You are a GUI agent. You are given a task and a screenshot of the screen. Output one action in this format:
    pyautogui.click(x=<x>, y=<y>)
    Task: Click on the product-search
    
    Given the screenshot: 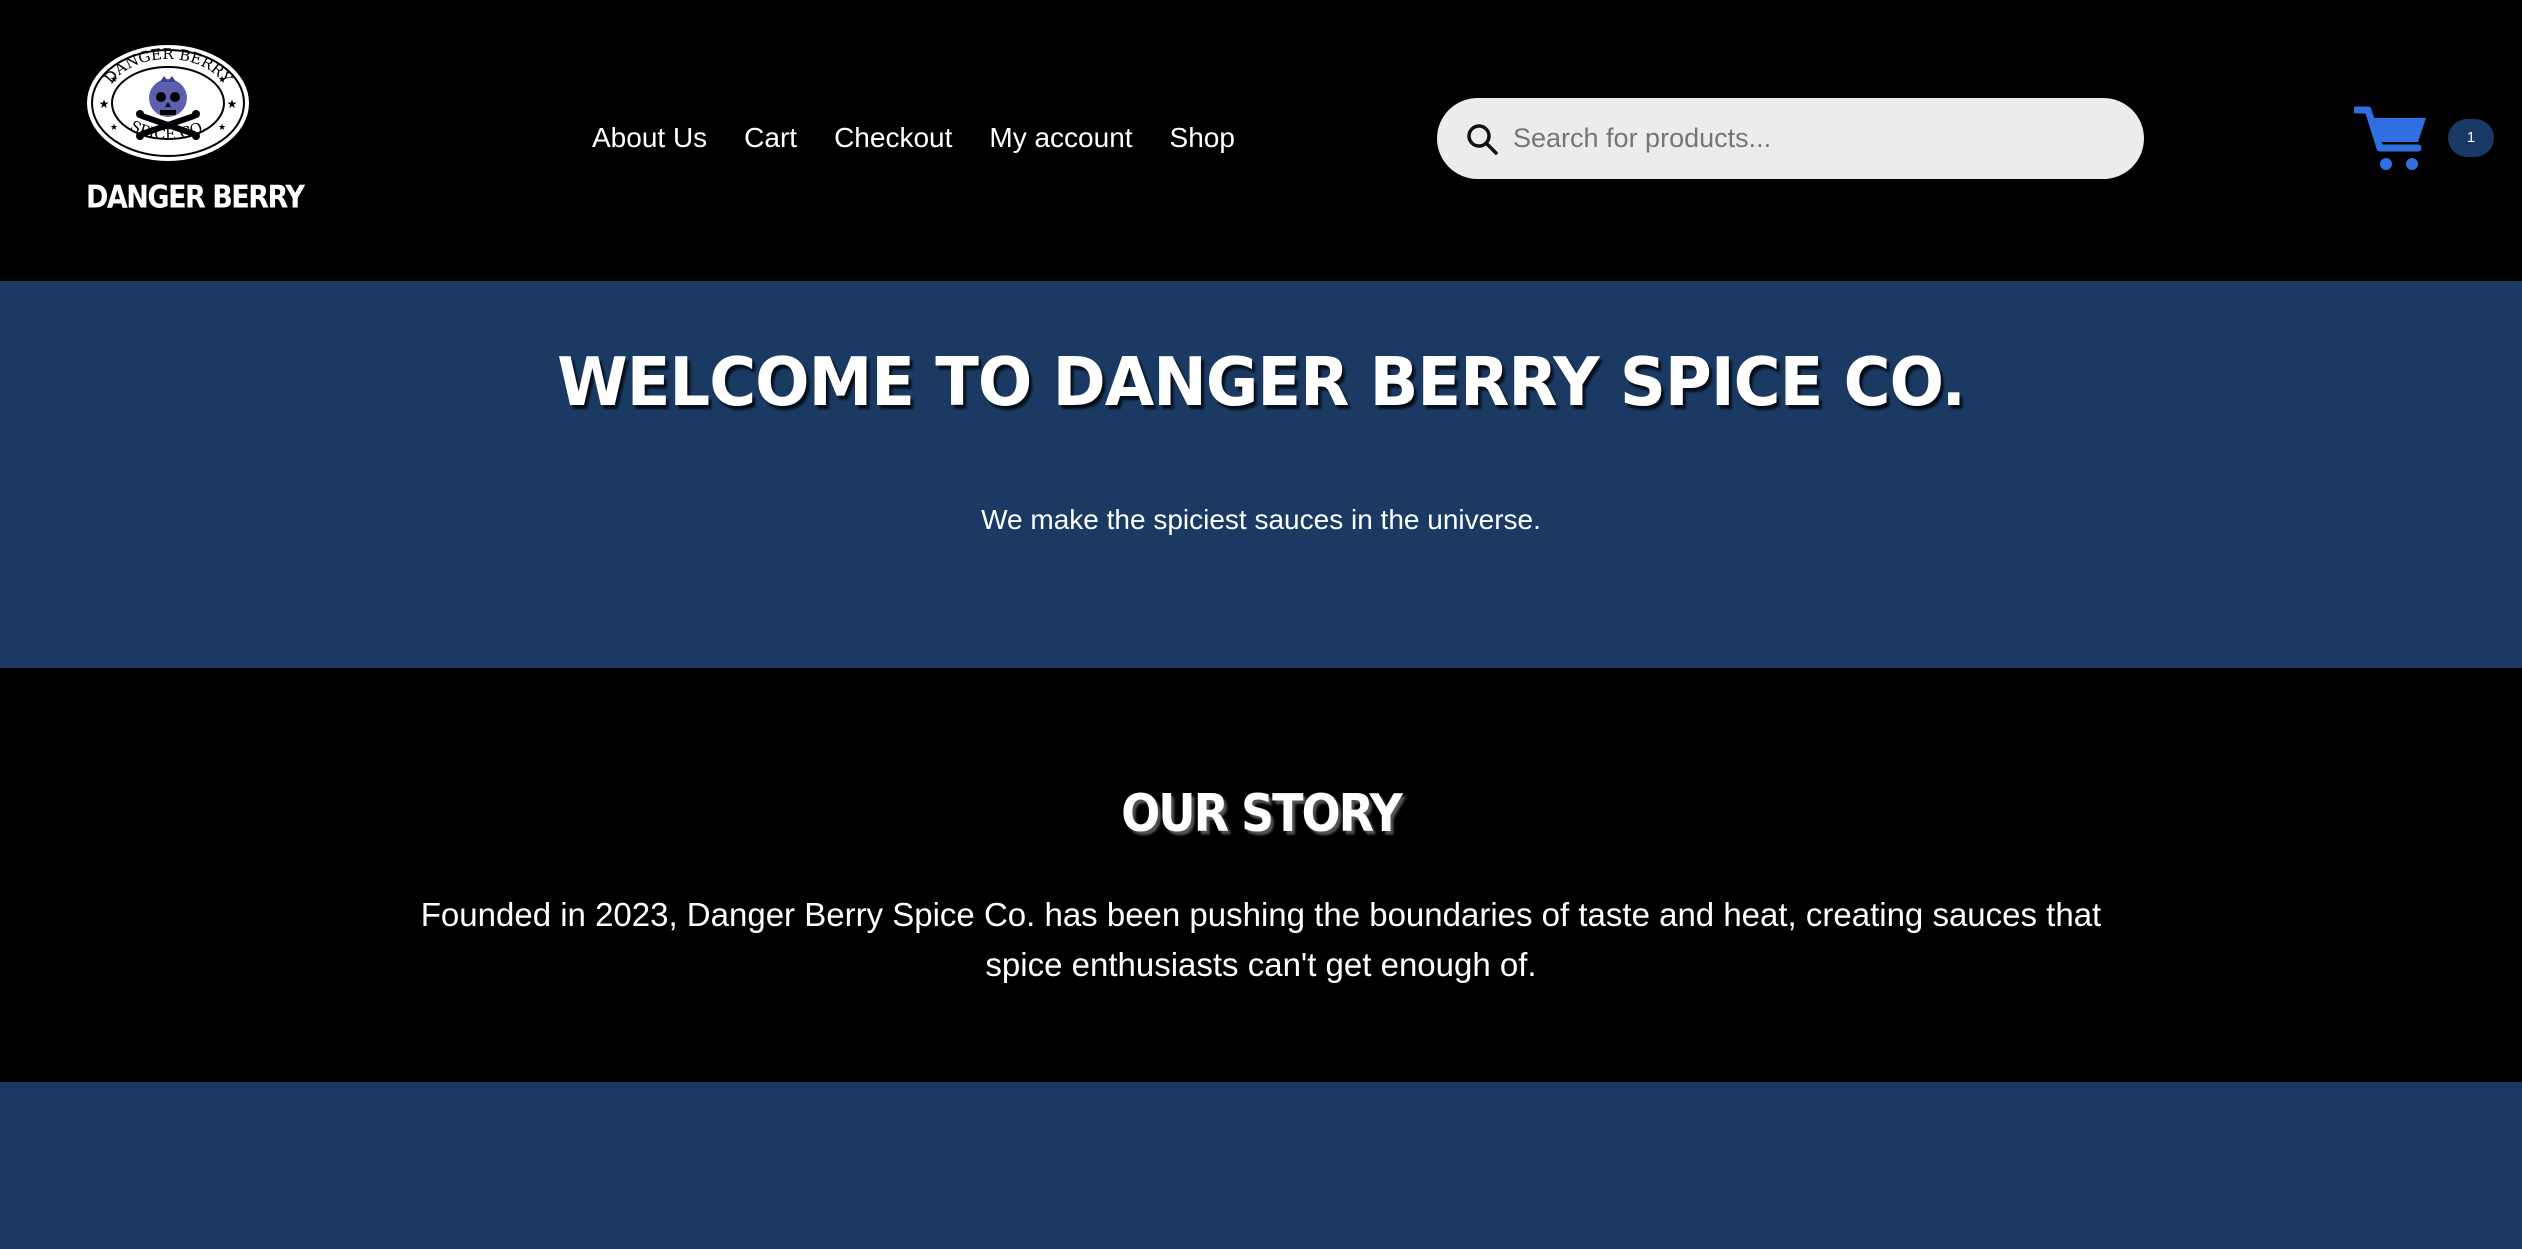 What is the action you would take?
    pyautogui.click(x=1790, y=138)
    